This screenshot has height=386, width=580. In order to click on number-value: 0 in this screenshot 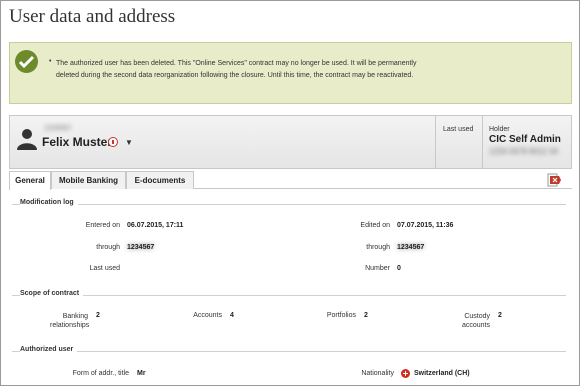, I will do `click(399, 268)`.